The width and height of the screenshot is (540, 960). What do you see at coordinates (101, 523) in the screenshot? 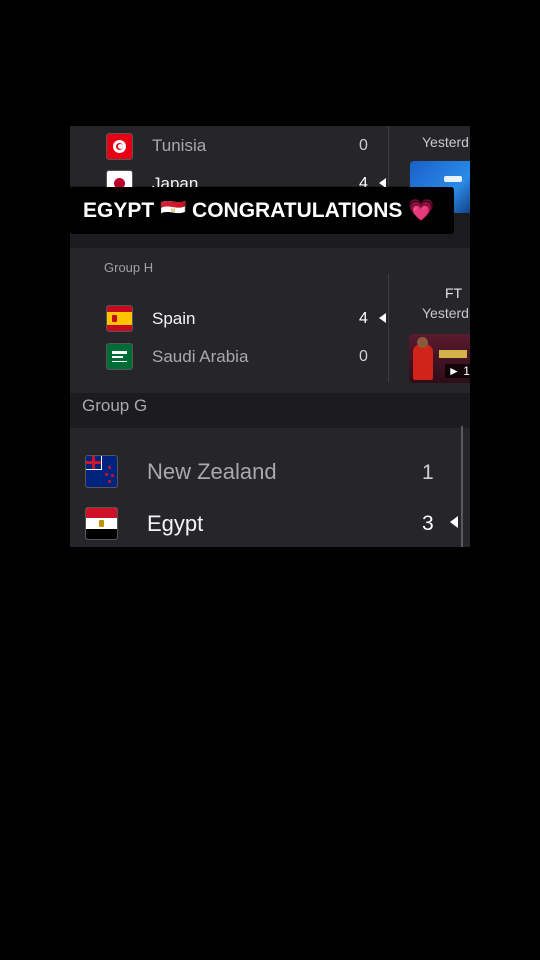
I see `egypt-flag-icon` at bounding box center [101, 523].